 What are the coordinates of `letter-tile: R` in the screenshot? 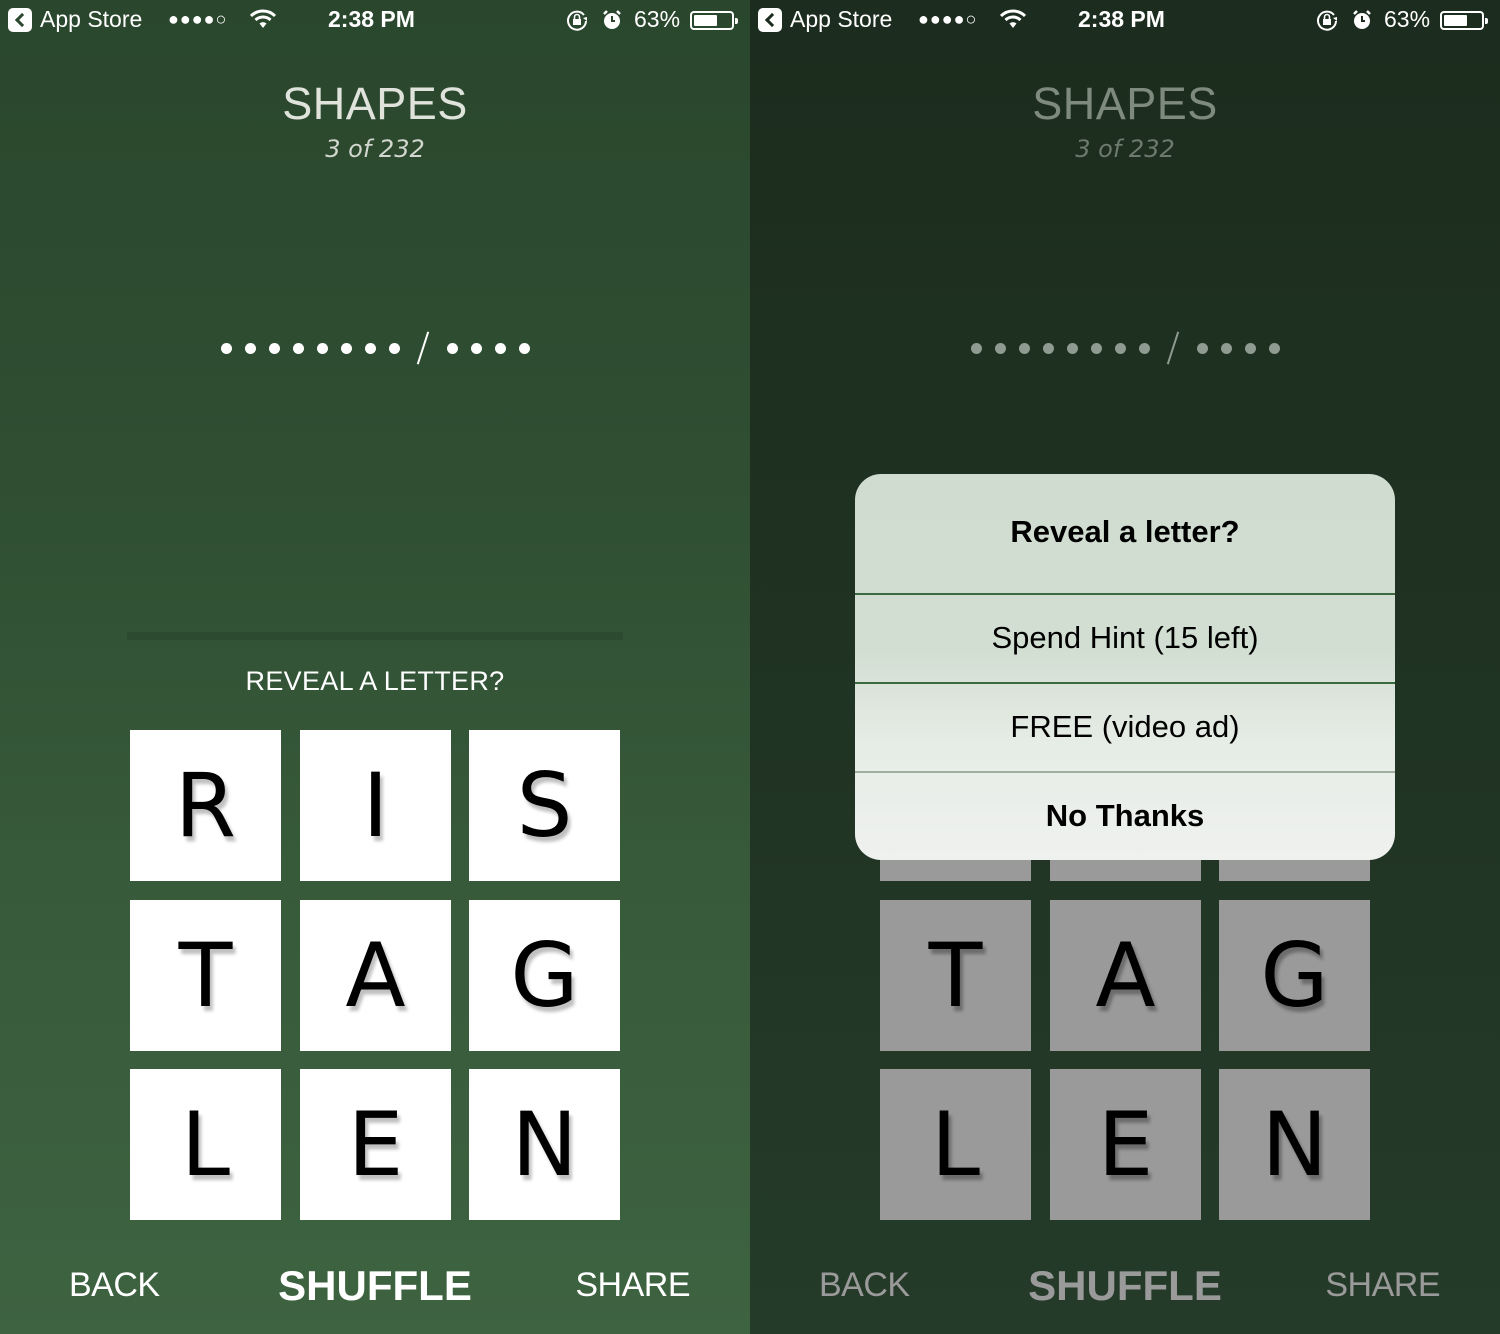 It's located at (205, 805).